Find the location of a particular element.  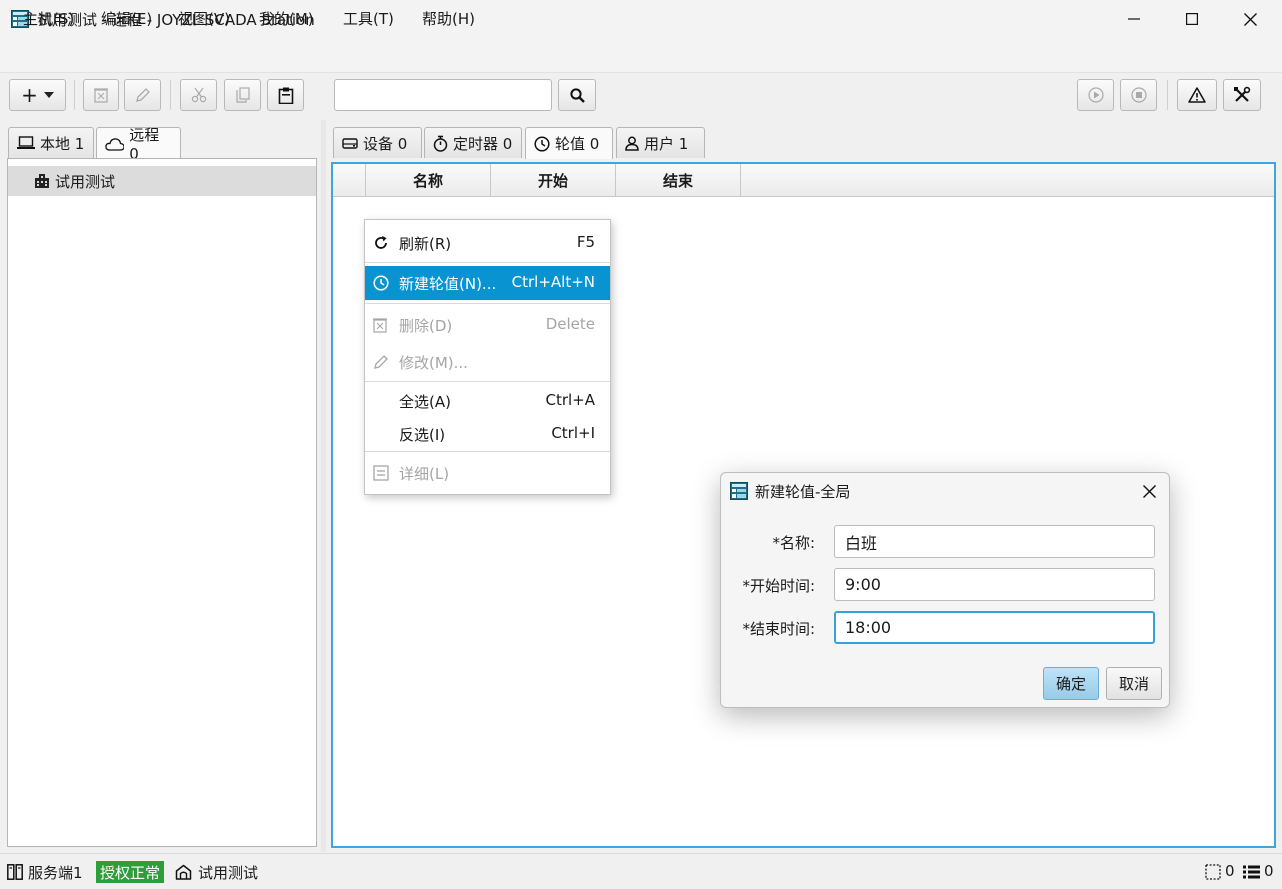

tab-shifts-label: 轮值 0 is located at coordinates (577, 144).